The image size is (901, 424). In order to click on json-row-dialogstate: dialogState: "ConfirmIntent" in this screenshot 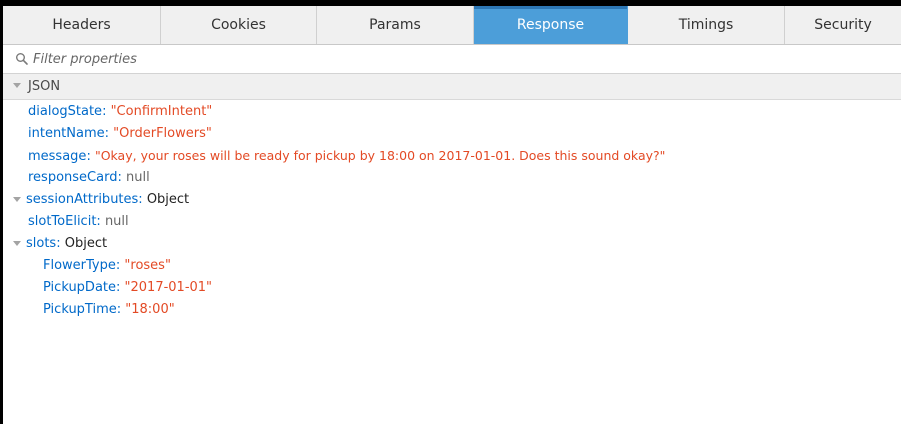, I will do `click(120, 112)`.